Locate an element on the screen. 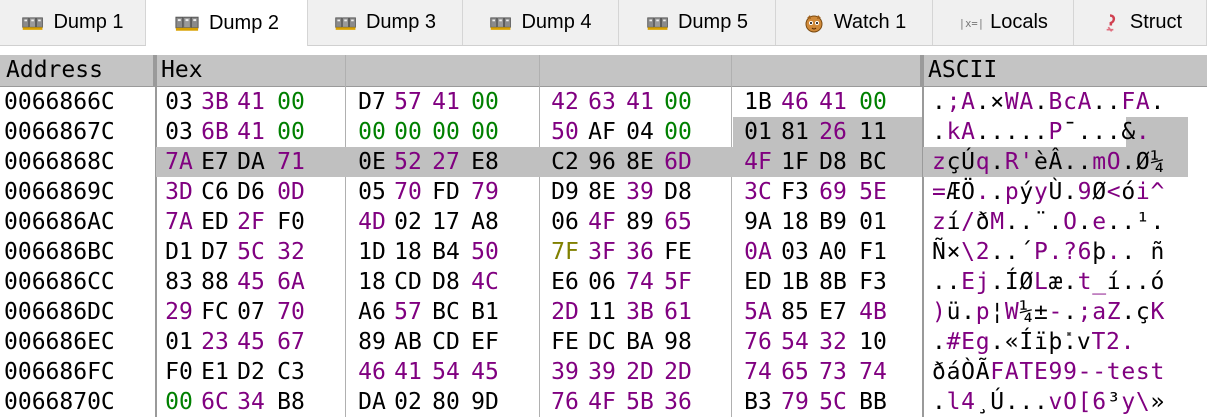 The width and height of the screenshot is (1207, 417). hex-byte: FD is located at coordinates (446, 192).